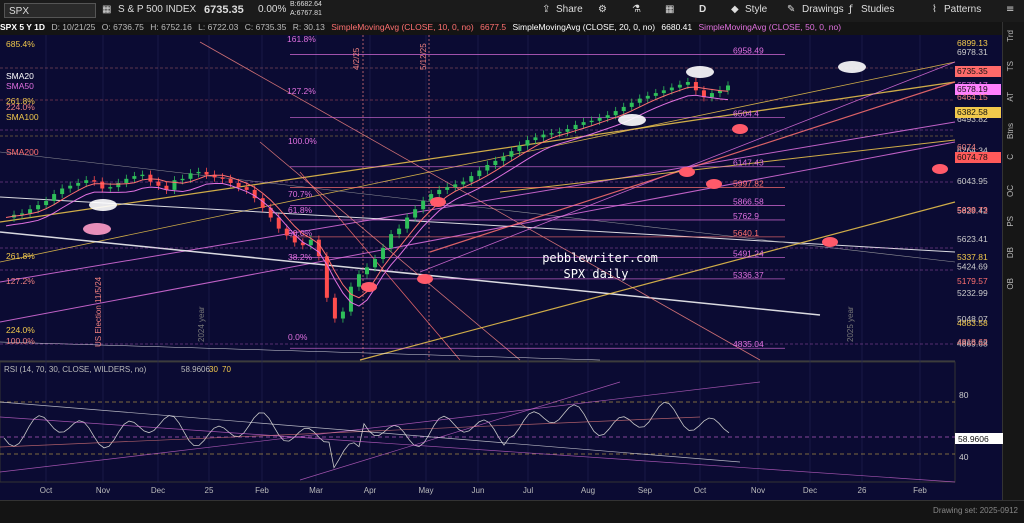 This screenshot has width=1024, height=523. I want to click on fib-label: 38.2%, so click(300, 257).